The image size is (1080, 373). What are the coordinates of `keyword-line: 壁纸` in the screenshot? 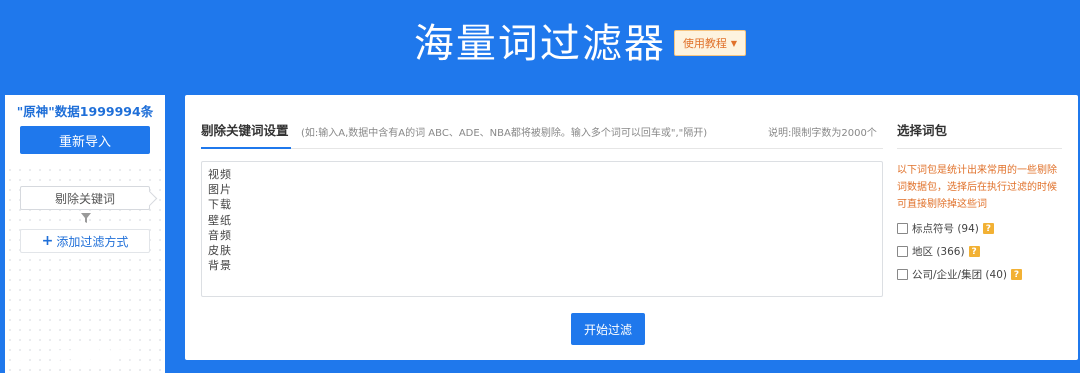 It's located at (220, 220).